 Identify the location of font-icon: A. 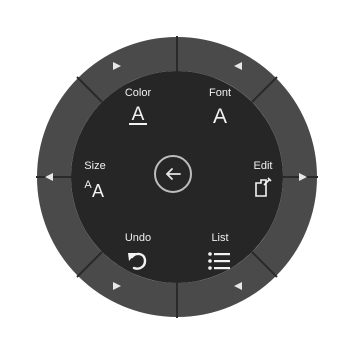
(220, 115).